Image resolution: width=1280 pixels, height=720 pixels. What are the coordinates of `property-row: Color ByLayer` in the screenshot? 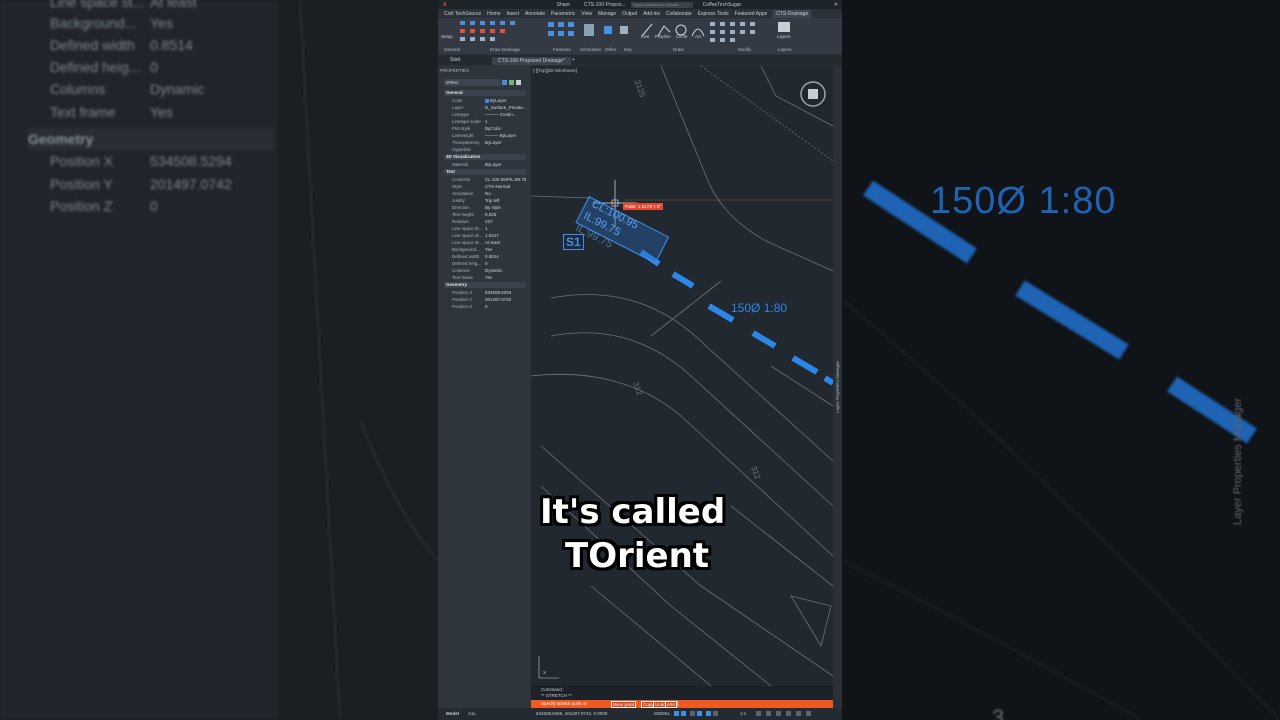 It's located at (490, 100).